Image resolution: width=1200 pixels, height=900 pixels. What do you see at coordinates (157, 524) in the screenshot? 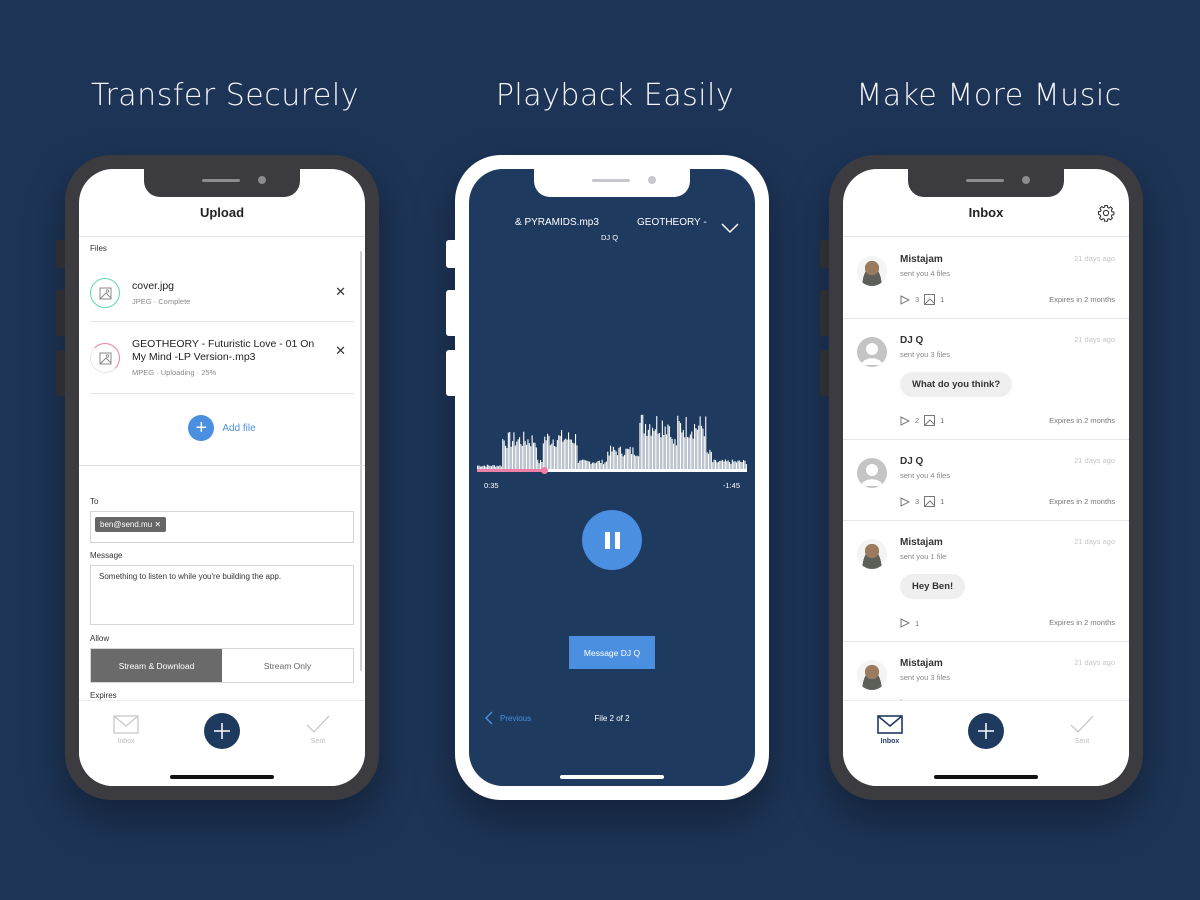
I see `remove-recipient-icon: ✕` at bounding box center [157, 524].